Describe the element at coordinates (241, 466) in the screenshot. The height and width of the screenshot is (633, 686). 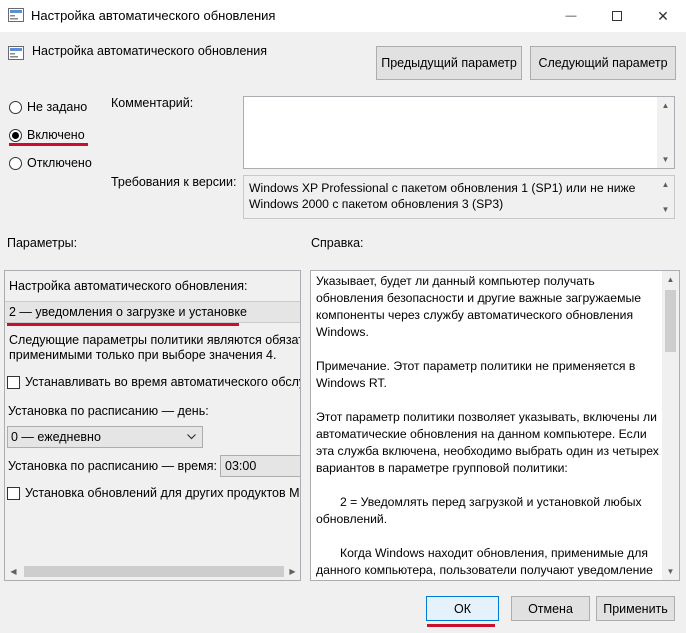
I see `time-value: 03:00` at that location.